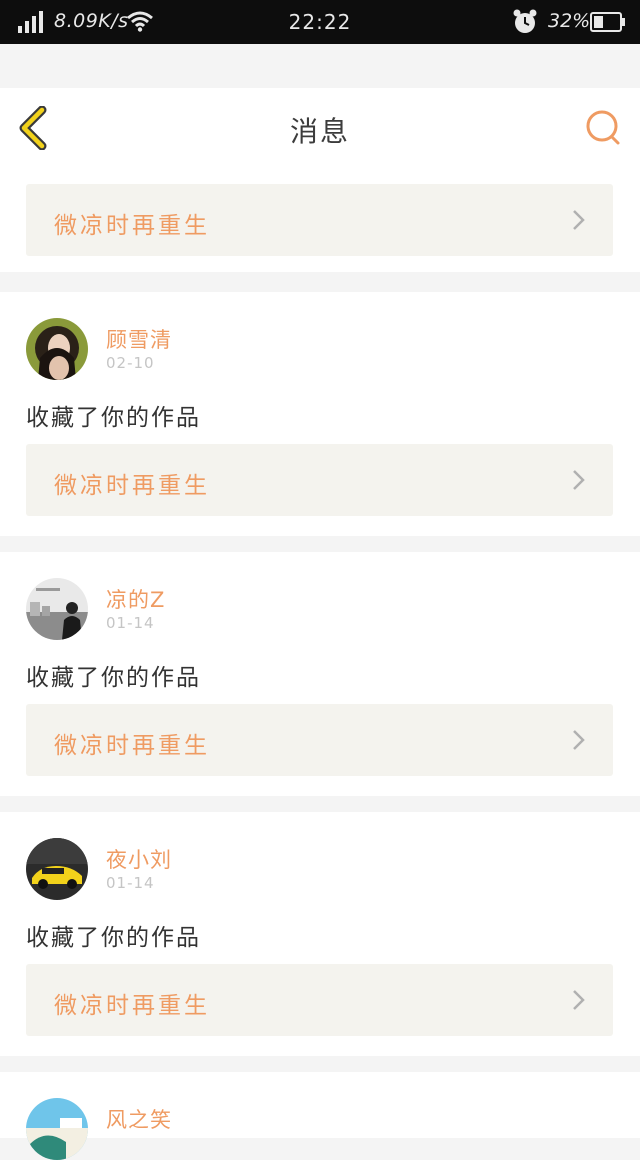 Image resolution: width=640 pixels, height=1160 pixels. I want to click on message-card: 风之笑, so click(320, 1116).